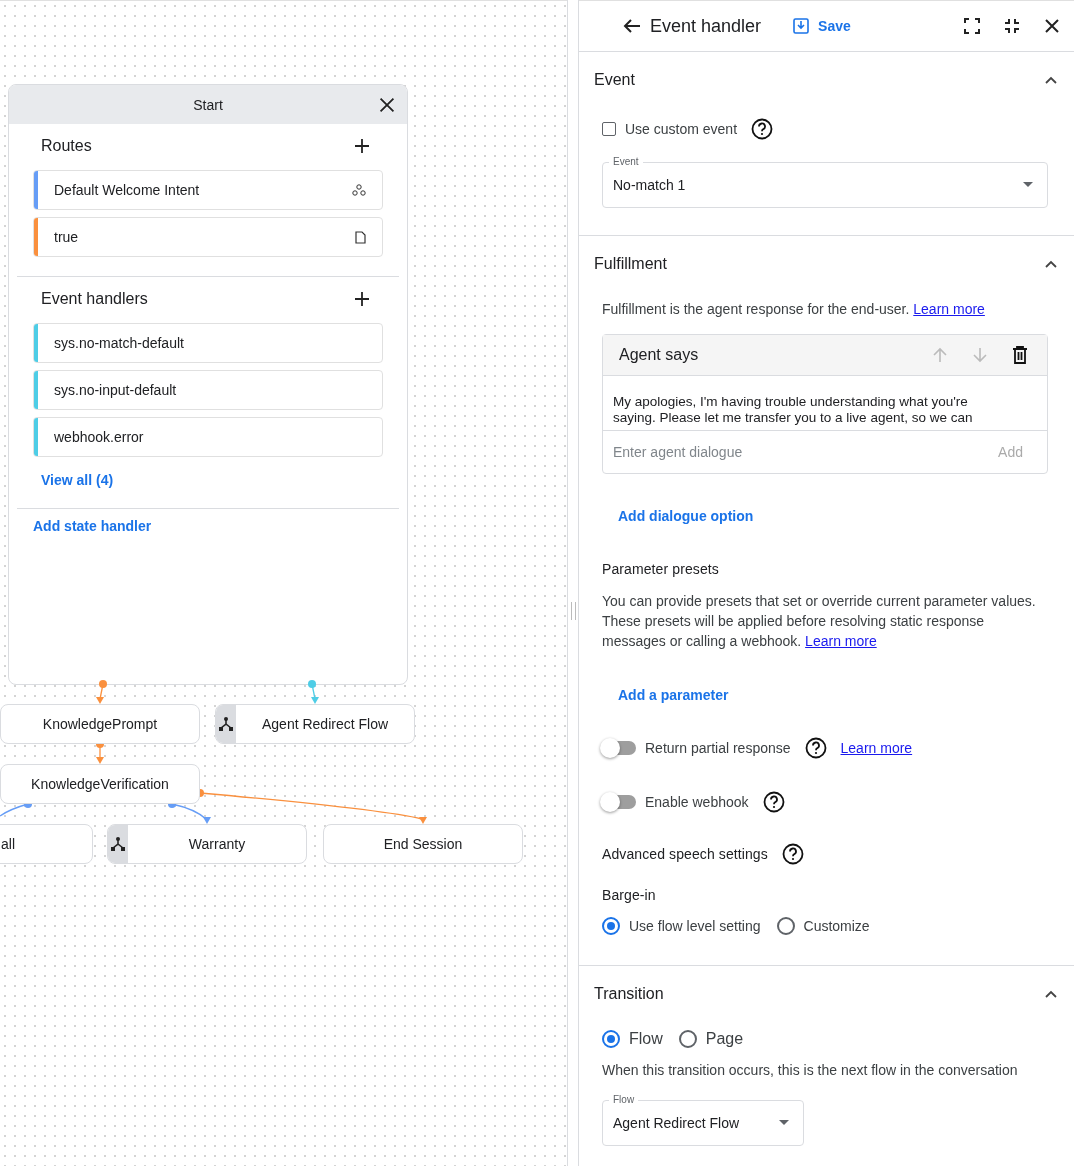 This screenshot has width=1074, height=1166. What do you see at coordinates (629, 994) in the screenshot?
I see `section-title: Transition` at bounding box center [629, 994].